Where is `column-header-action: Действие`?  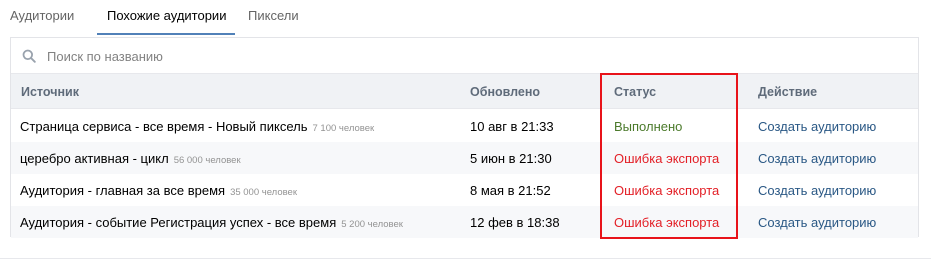
column-header-action: Действие is located at coordinates (788, 92).